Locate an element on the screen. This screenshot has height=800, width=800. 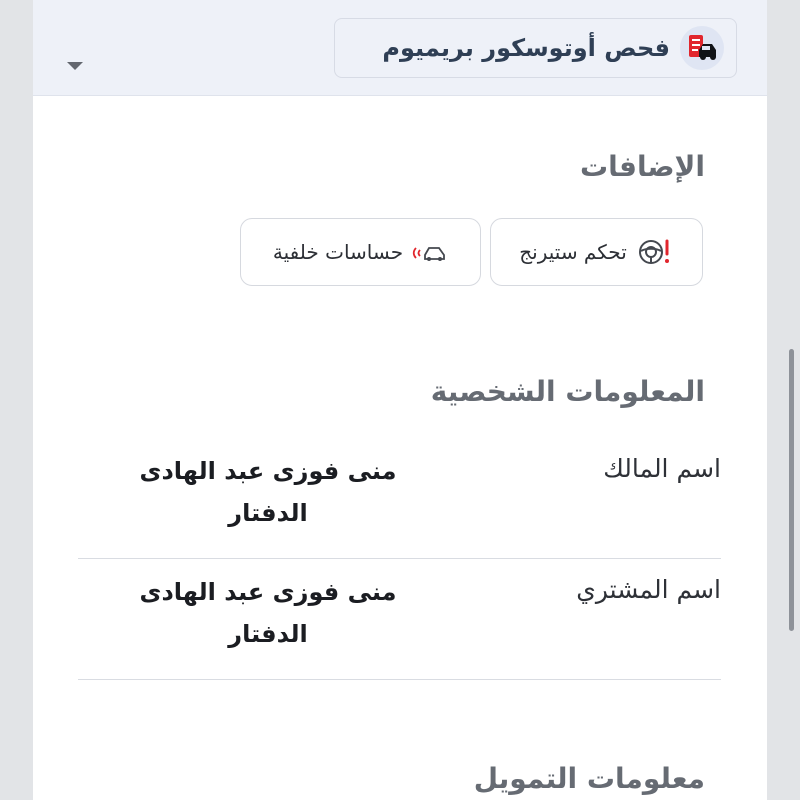
car-report-icon is located at coordinates (702, 48).